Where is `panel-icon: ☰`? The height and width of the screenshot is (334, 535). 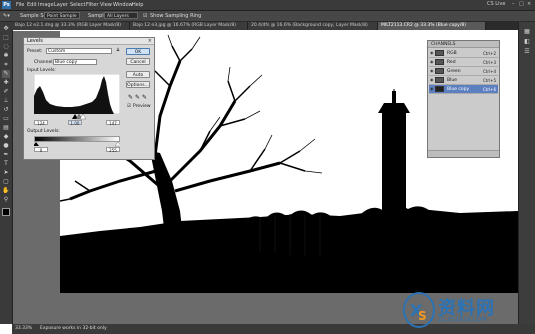 panel-icon: ☰ is located at coordinates (527, 52).